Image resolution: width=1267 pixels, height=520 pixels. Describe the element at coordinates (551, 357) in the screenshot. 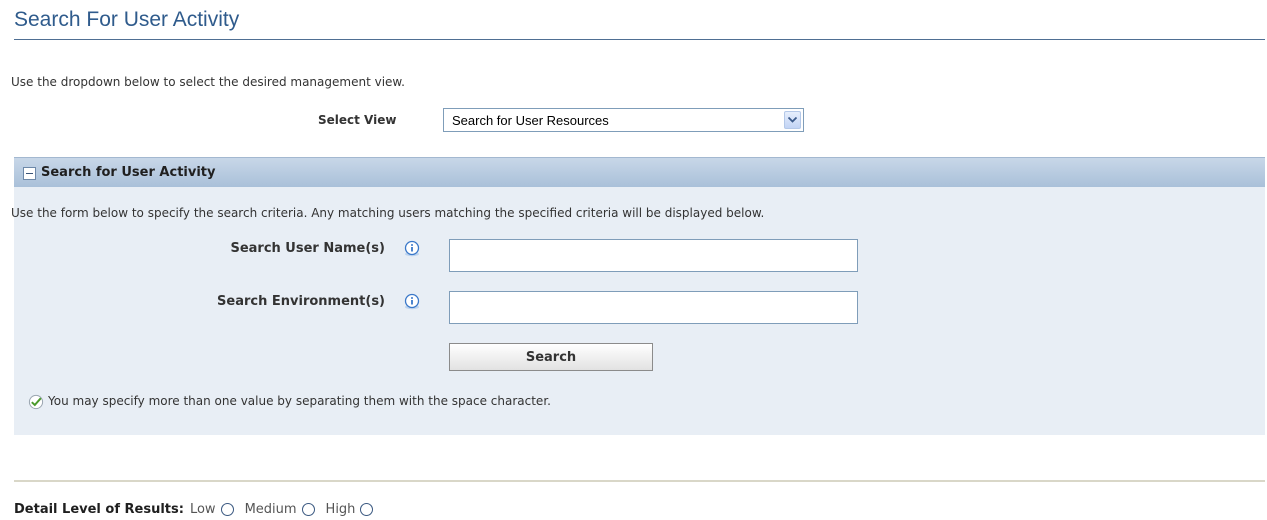

I see `search-button: Search` at that location.